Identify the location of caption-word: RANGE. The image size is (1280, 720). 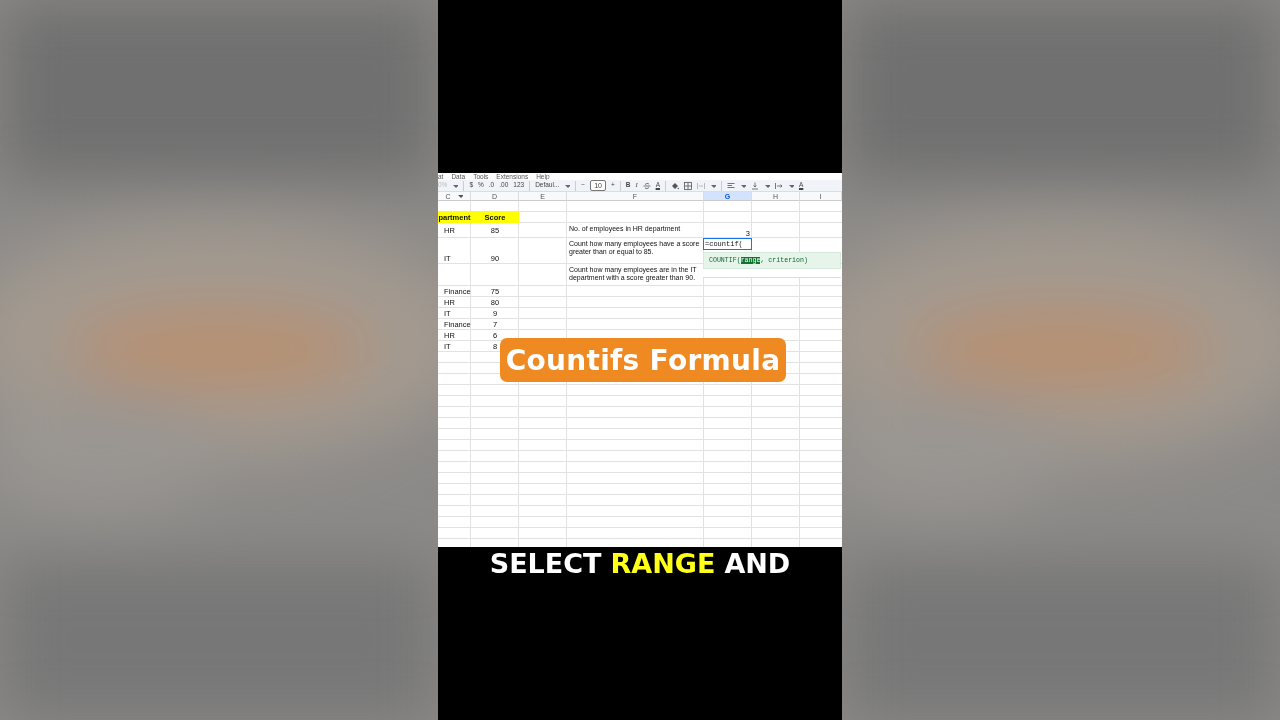
(663, 564).